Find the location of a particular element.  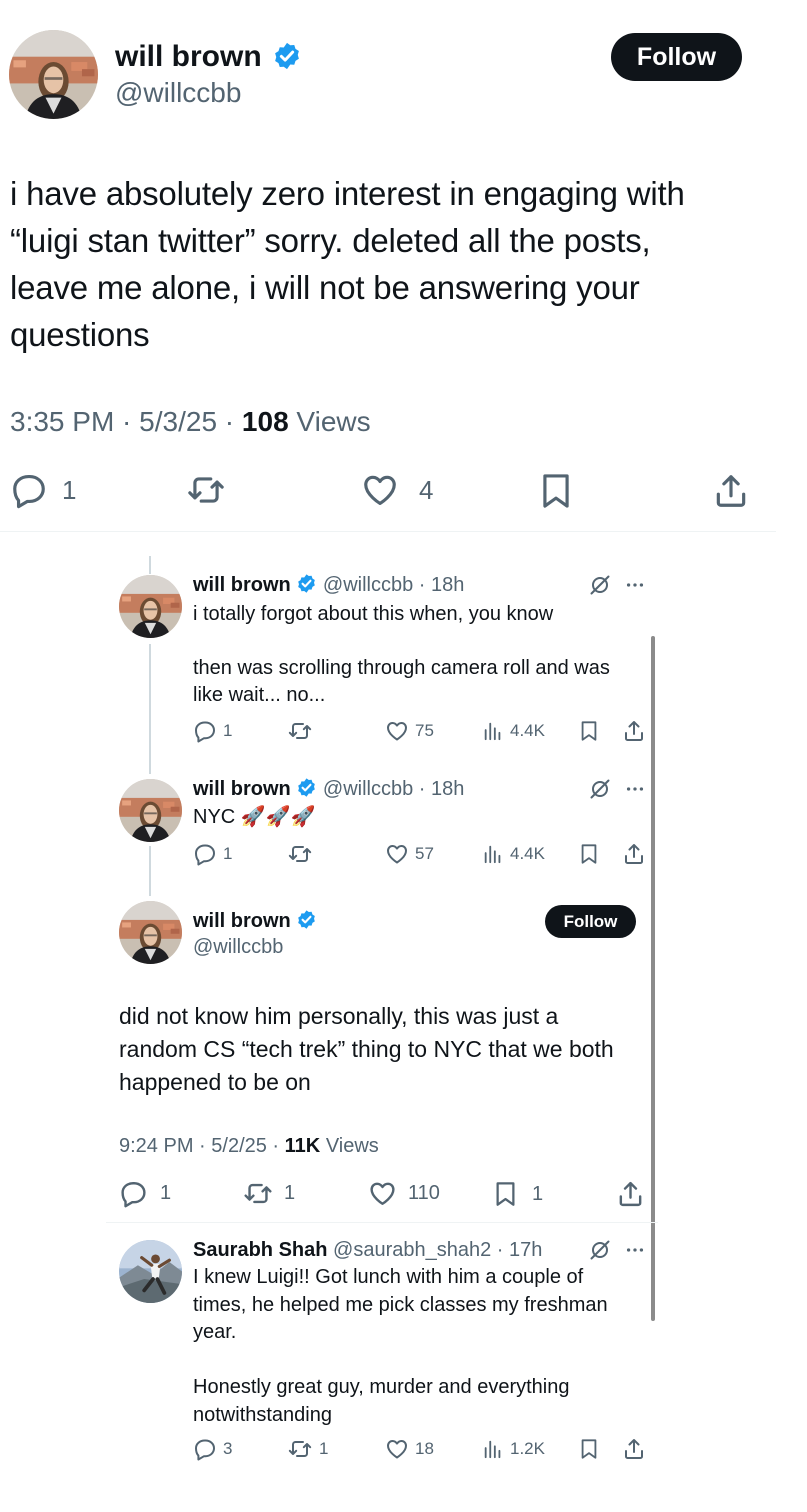

post-metadata: 3:35 PM · 5/3/25 · 108 Views is located at coordinates (190, 421).